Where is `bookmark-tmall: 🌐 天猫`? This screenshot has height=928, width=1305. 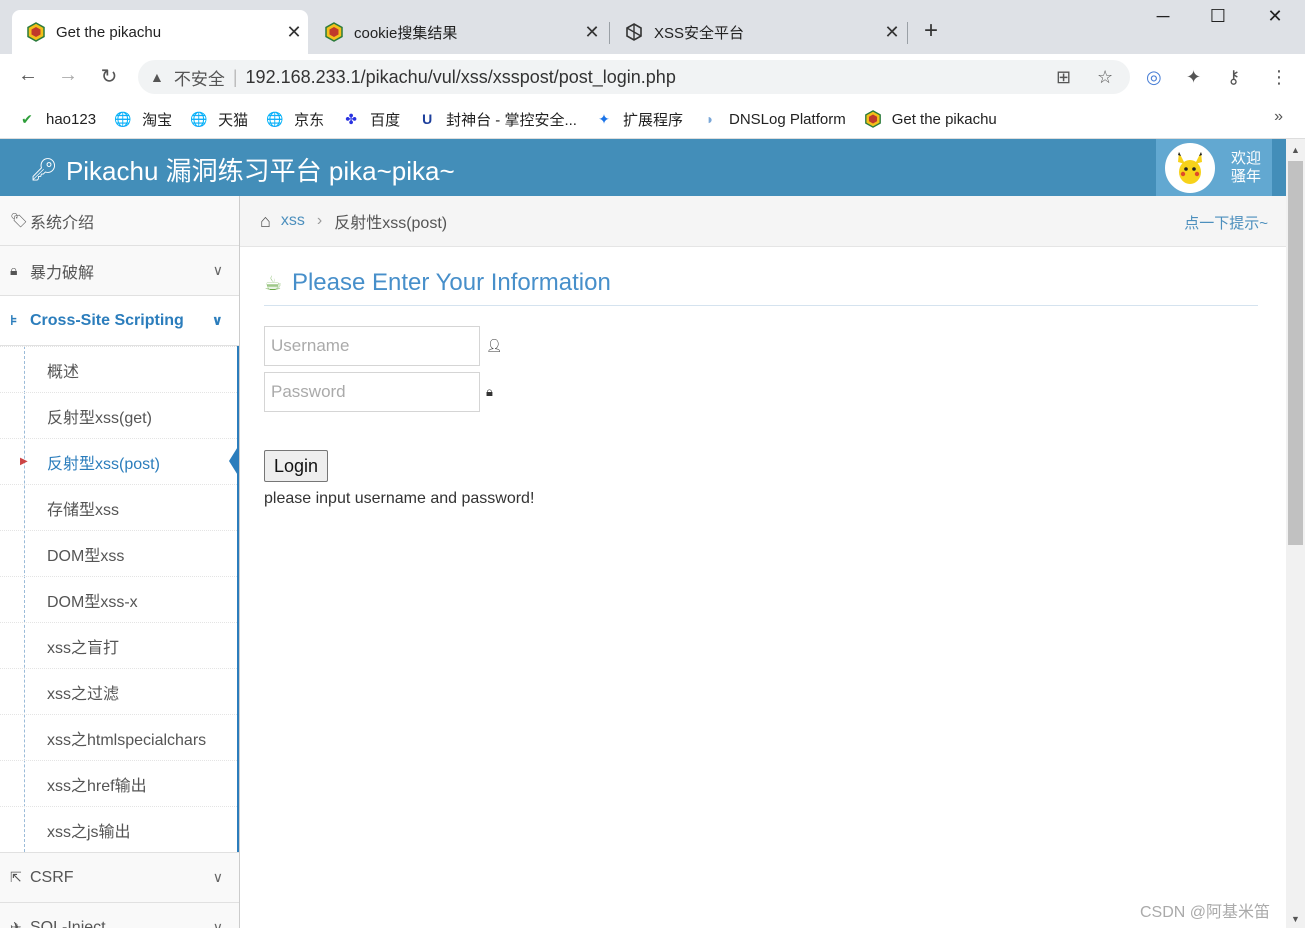 bookmark-tmall: 🌐 天猫 is located at coordinates (219, 119).